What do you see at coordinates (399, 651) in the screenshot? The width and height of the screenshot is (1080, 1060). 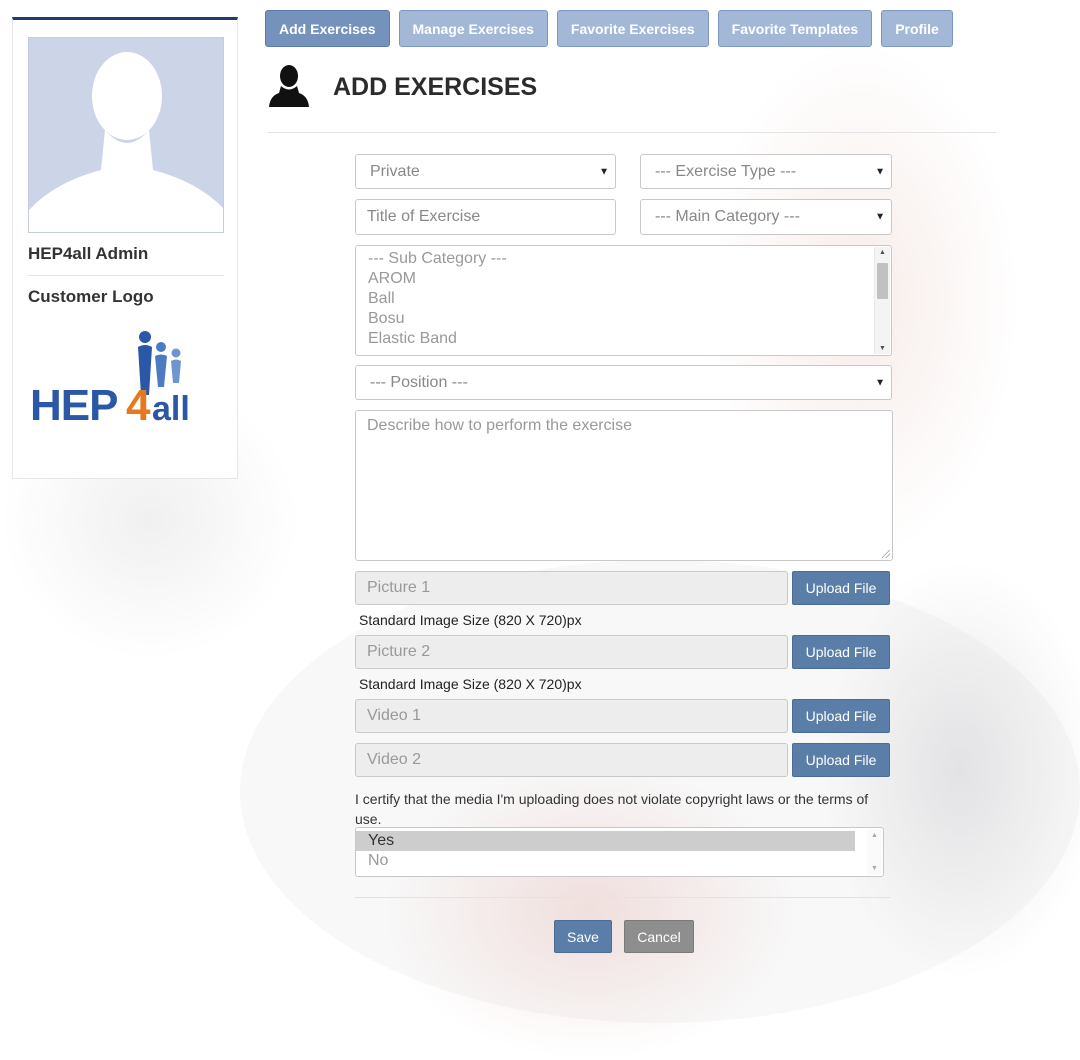 I see `picture-2-placeholder: Picture 2` at bounding box center [399, 651].